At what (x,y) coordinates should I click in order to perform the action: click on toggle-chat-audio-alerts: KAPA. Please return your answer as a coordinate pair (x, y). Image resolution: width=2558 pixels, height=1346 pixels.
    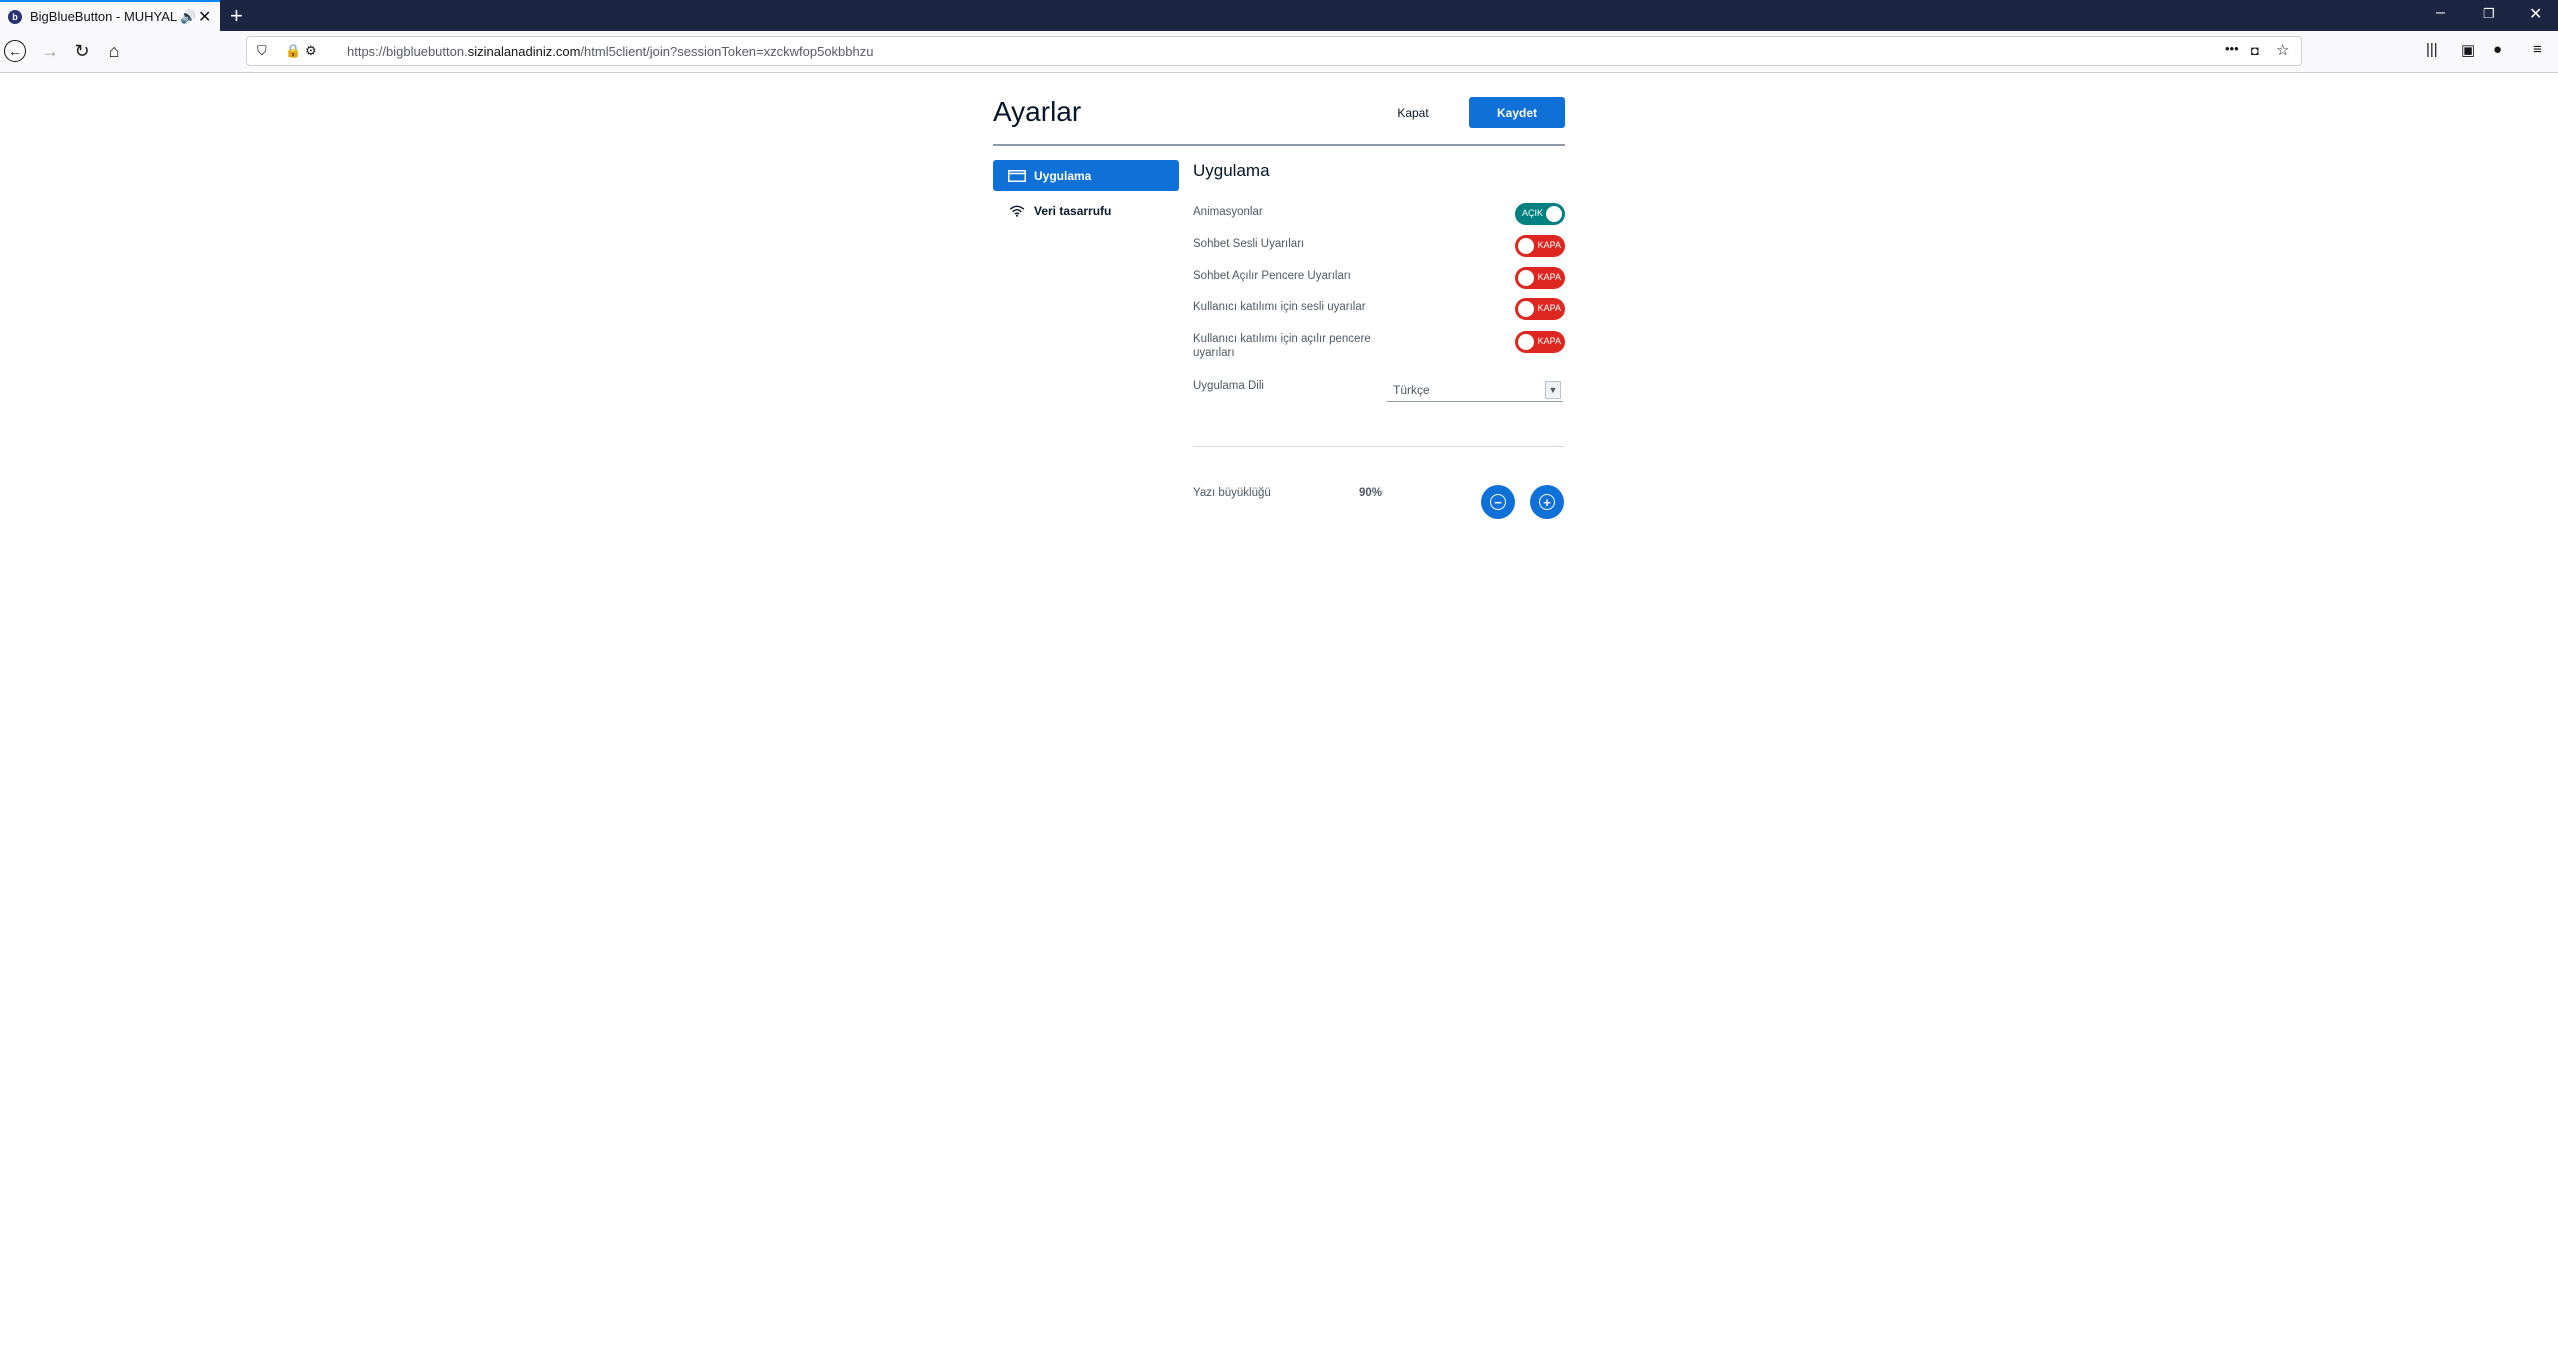
    Looking at the image, I should click on (1540, 246).